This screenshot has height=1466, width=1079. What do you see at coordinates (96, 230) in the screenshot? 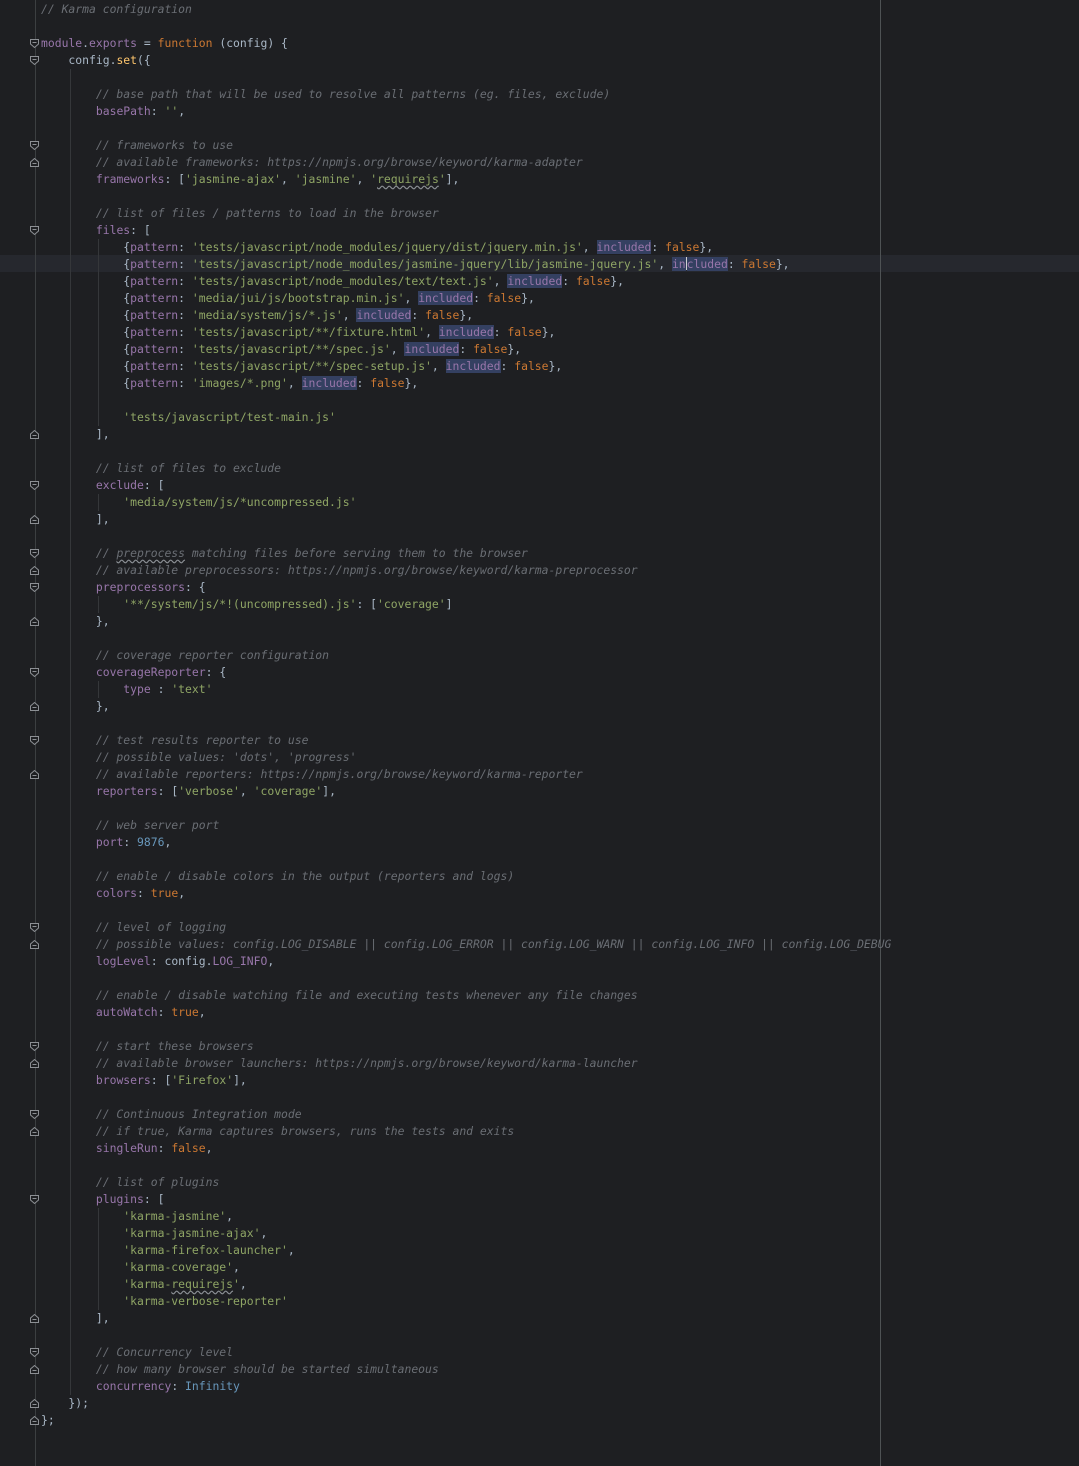
I see `code-line: files: [` at bounding box center [96, 230].